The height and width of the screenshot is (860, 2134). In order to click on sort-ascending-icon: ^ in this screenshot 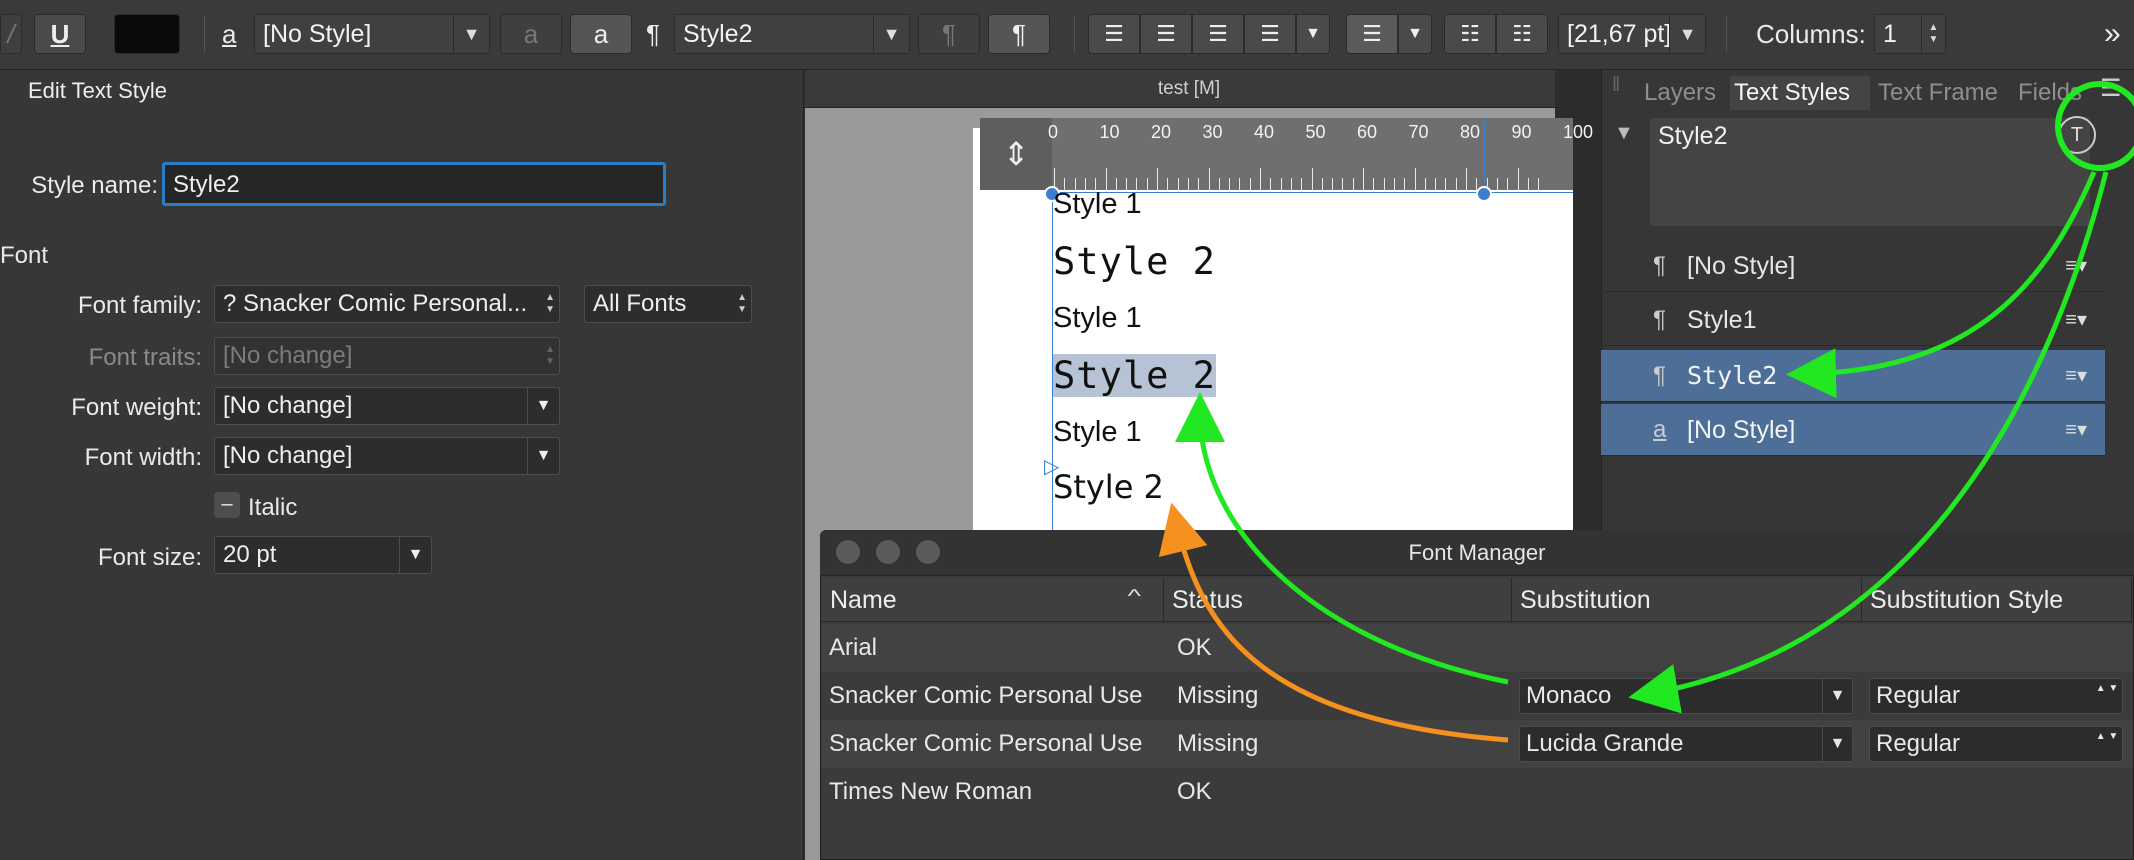, I will do `click(1134, 596)`.